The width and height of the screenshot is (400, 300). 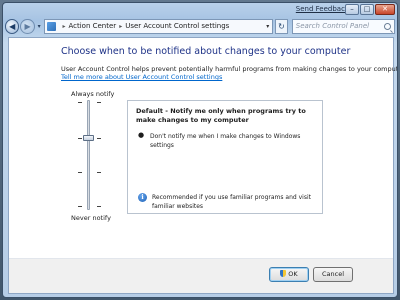 I want to click on maximize-button: □, so click(x=367, y=9).